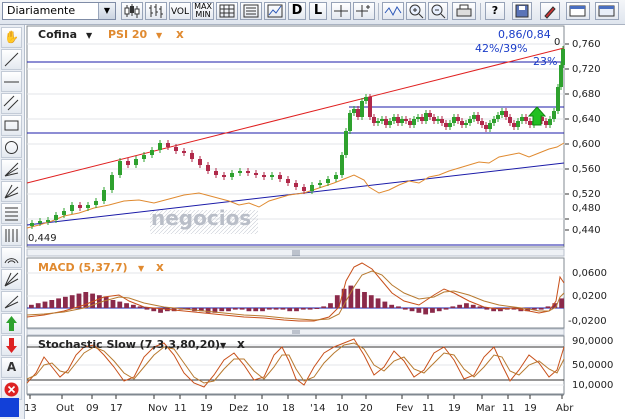 The height and width of the screenshot is (419, 625). Describe the element at coordinates (223, 345) in the screenshot. I see `stoch-dropdown-icon: ▼` at that location.